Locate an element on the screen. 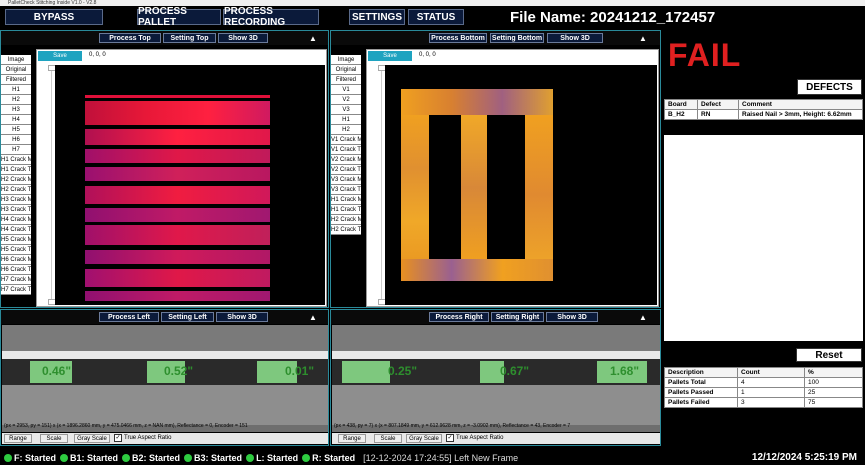 This screenshot has height=465, width=865. layer-item: V3 Crack T is located at coordinates (346, 190).